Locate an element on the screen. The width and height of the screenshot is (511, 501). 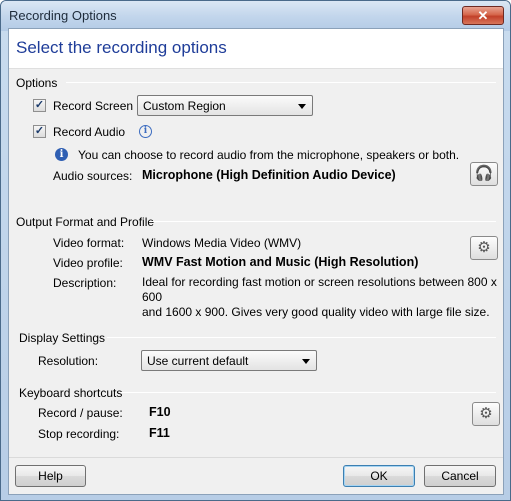
ok-button: OK is located at coordinates (379, 476).